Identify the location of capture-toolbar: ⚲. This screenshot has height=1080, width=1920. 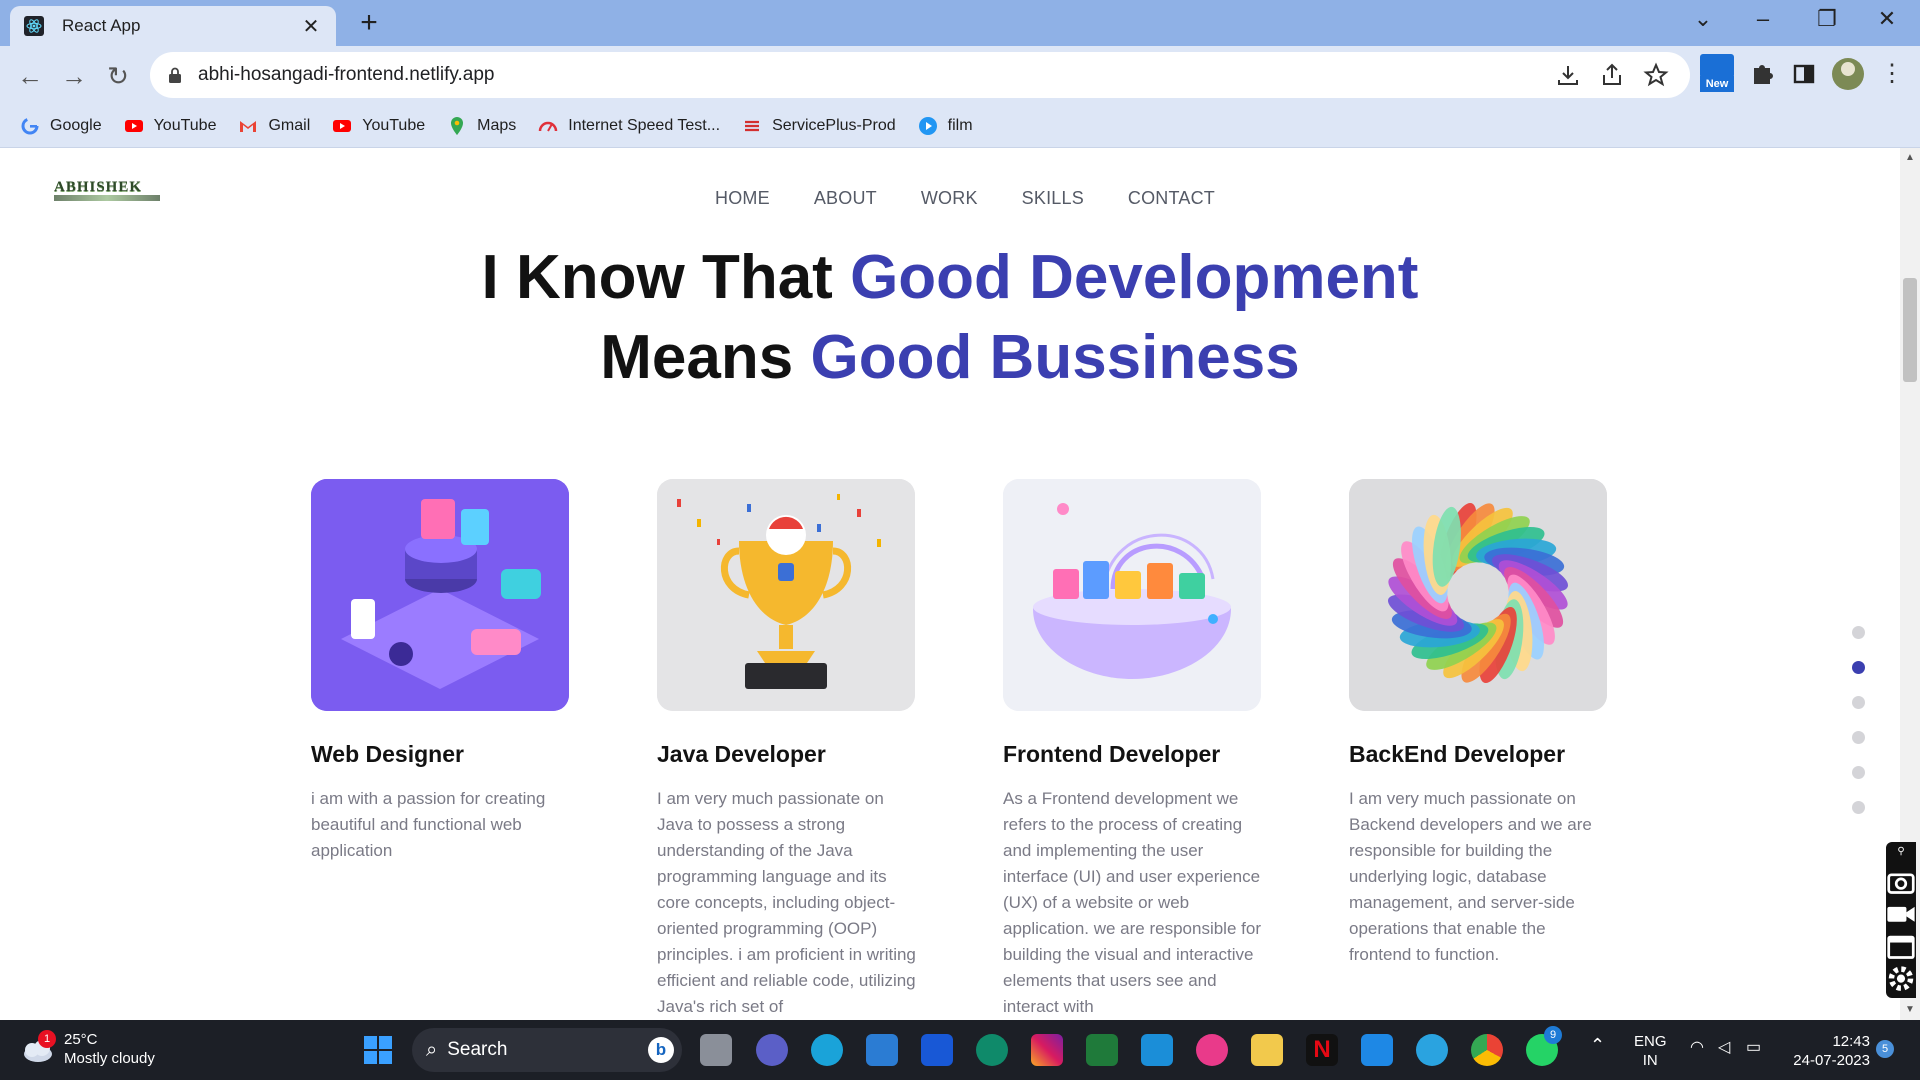
(1901, 920).